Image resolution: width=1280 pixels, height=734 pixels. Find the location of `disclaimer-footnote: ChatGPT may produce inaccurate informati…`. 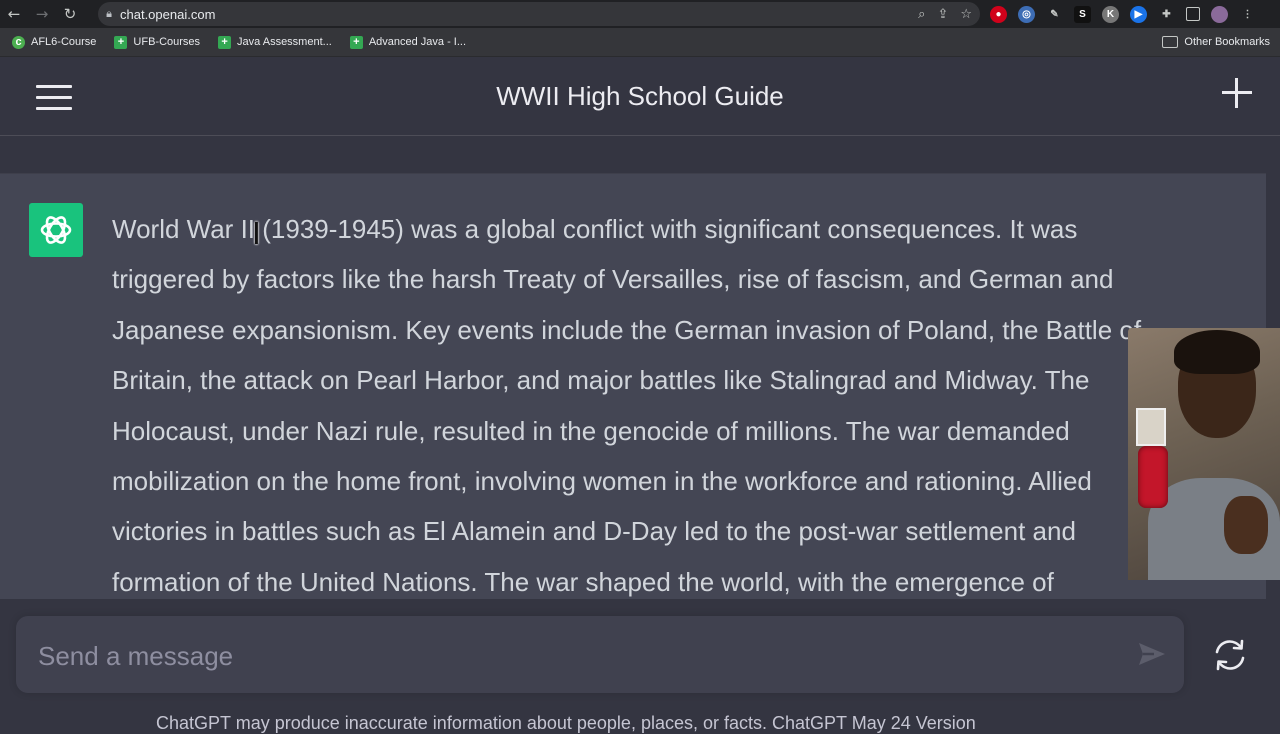

disclaimer-footnote: ChatGPT may produce inaccurate informati… is located at coordinates (566, 723).